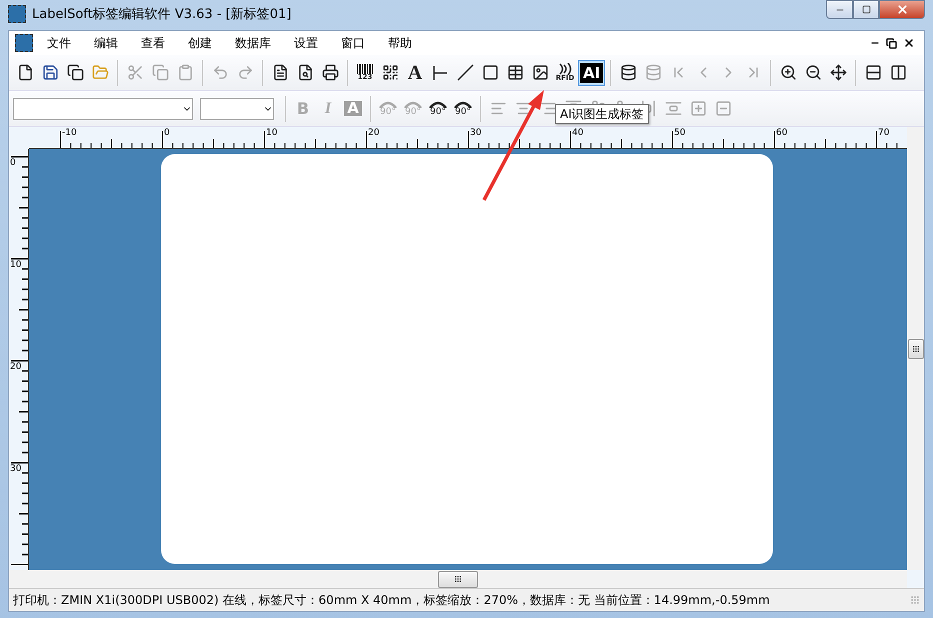 Image resolution: width=933 pixels, height=618 pixels. Describe the element at coordinates (69, 133) in the screenshot. I see `ruler-number: -10` at that location.